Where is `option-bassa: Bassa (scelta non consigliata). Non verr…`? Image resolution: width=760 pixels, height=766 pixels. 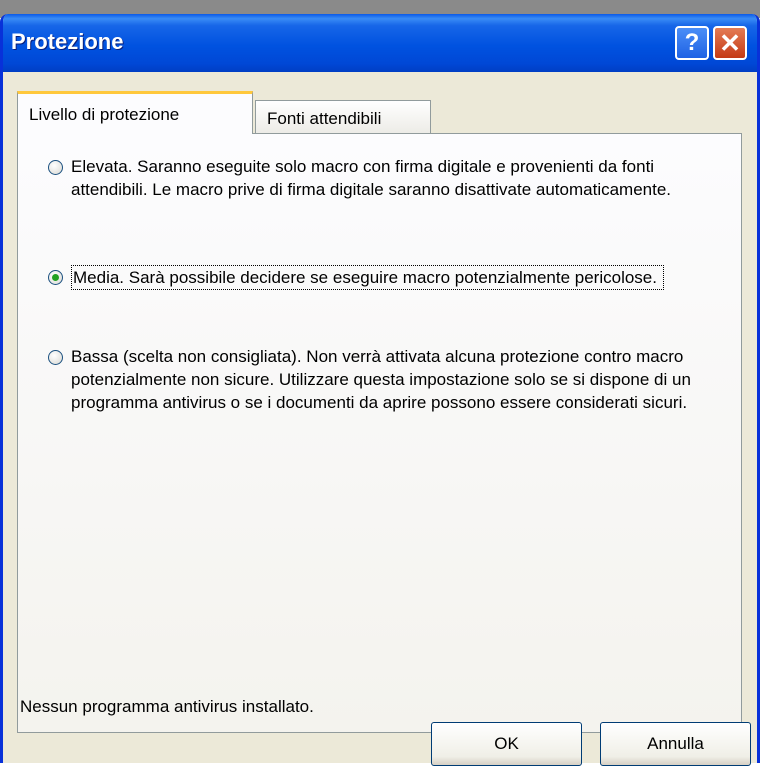 option-bassa: Bassa (scelta non consigliata). Non verr… is located at coordinates (385, 379).